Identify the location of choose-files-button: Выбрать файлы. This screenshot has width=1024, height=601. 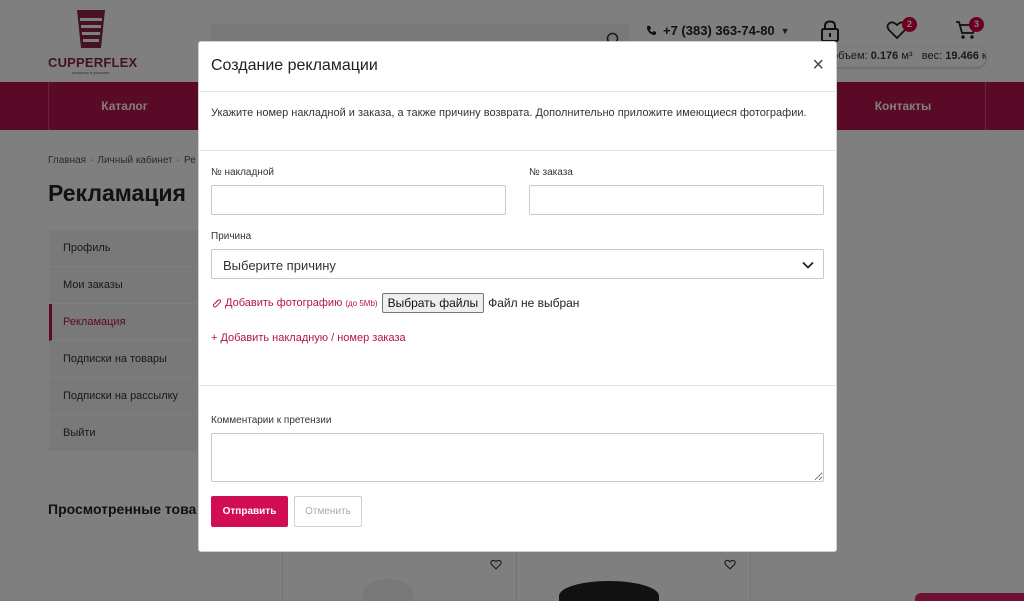
(433, 303).